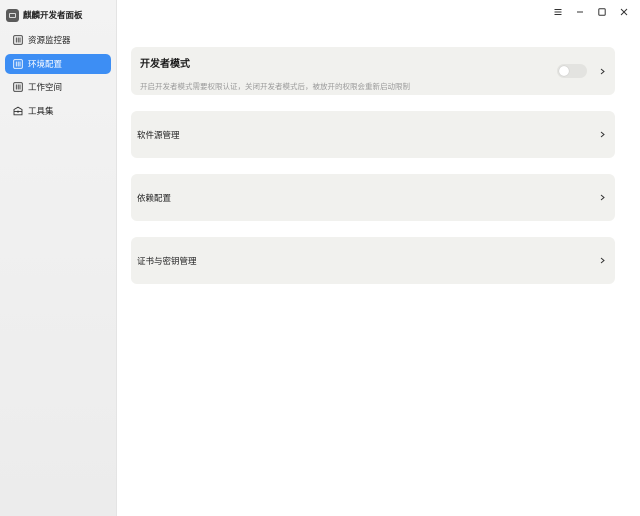 Image resolution: width=640 pixels, height=516 pixels. Describe the element at coordinates (158, 135) in the screenshot. I see `row-label: 软件源管理` at that location.